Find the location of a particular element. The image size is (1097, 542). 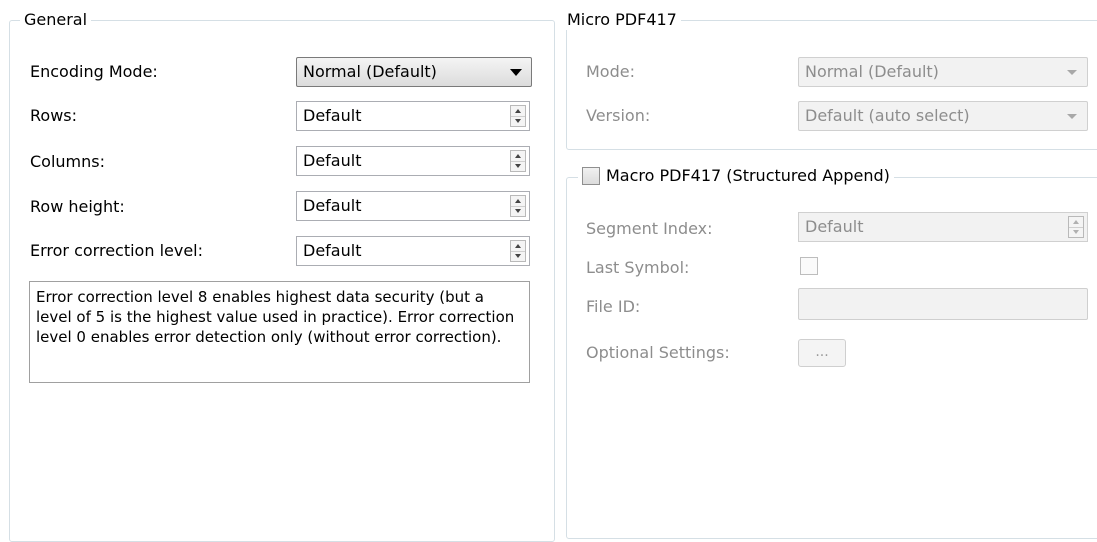

macro-pdf417-title: Macro PDF417 (Structured Append) is located at coordinates (748, 175).